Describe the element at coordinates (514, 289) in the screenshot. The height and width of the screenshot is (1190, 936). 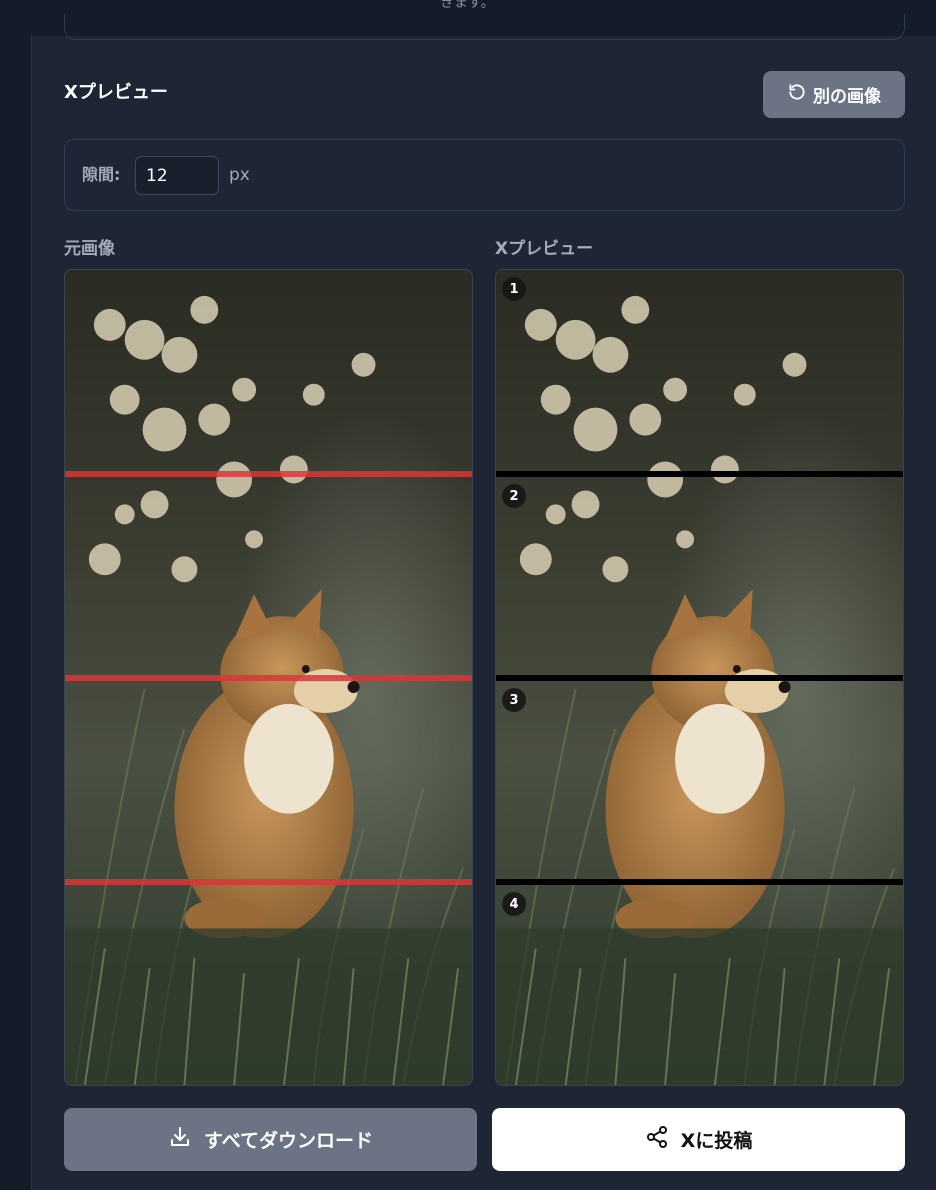
I see `segment-badge: 1` at that location.